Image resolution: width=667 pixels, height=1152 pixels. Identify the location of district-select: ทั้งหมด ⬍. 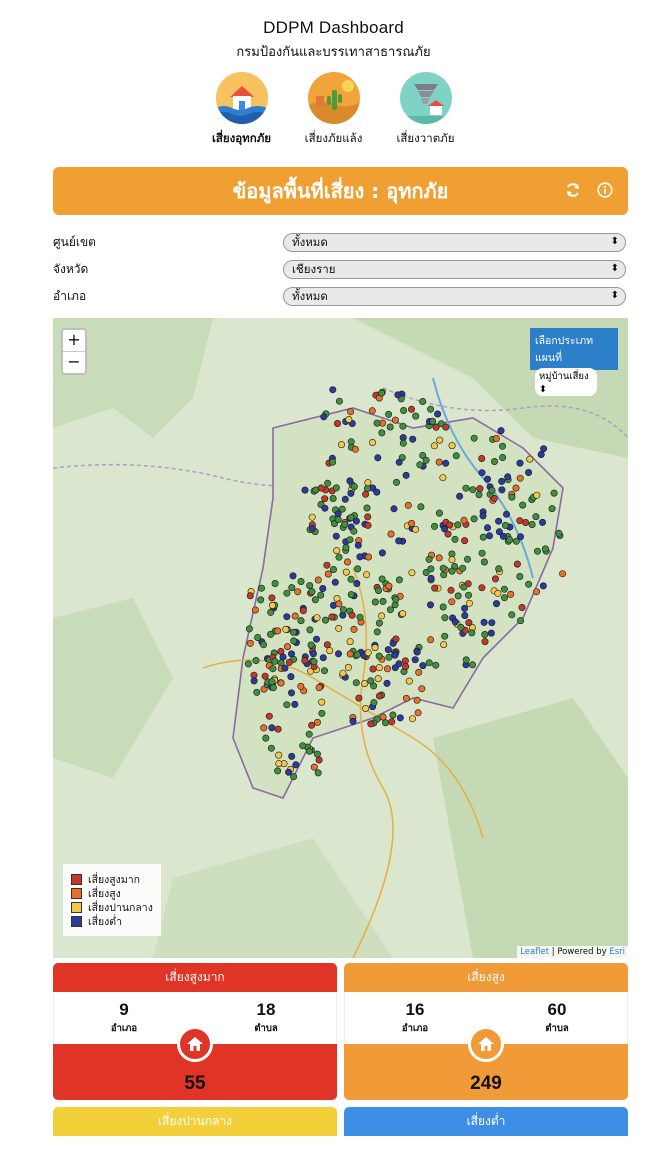
(454, 296).